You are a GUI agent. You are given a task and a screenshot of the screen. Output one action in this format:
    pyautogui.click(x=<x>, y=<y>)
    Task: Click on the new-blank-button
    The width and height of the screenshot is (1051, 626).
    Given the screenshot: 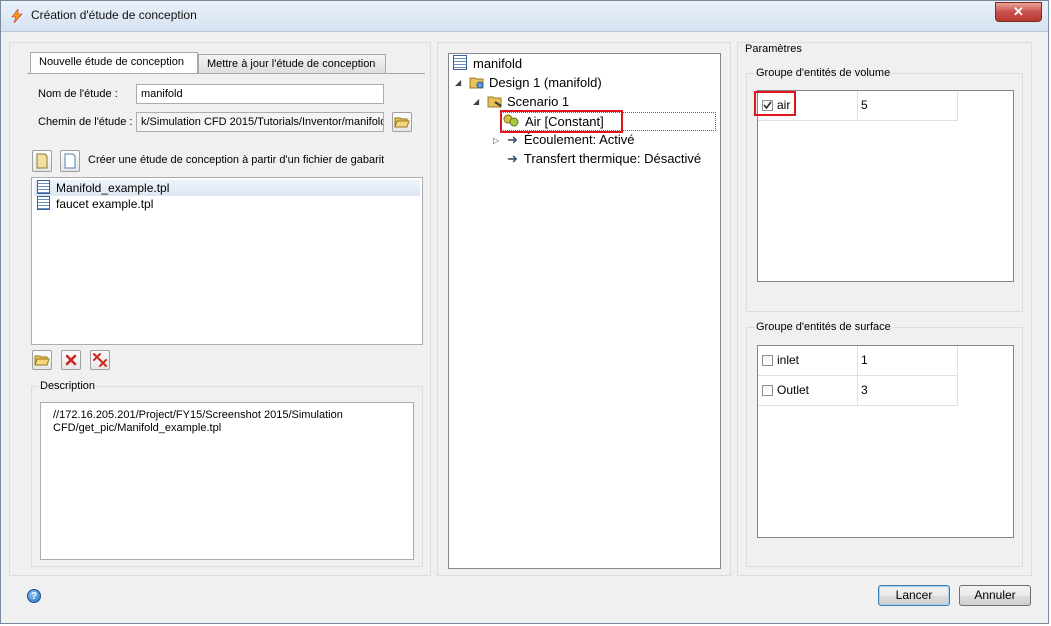 What is the action you would take?
    pyautogui.click(x=42, y=161)
    